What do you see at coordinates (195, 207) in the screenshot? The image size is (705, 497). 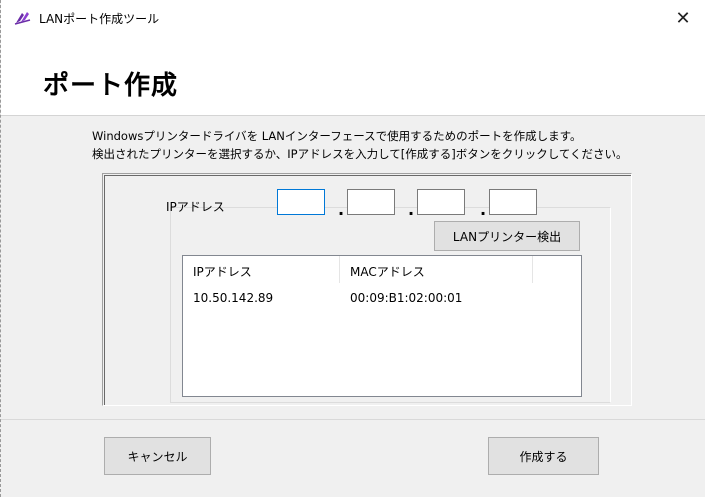 I see `ip-address-label: IPアドレス` at bounding box center [195, 207].